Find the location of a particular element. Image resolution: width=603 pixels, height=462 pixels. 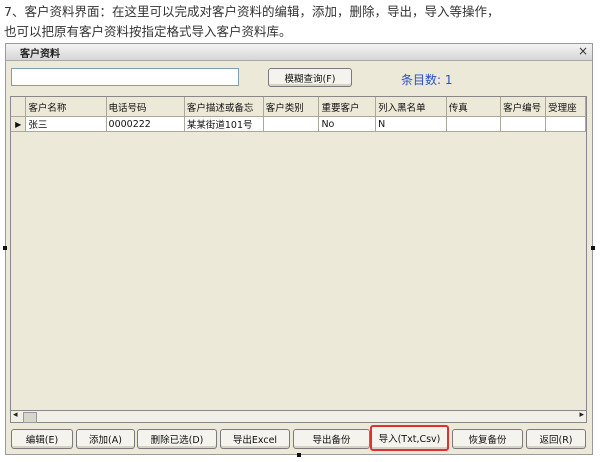

add-button: 添加(A) is located at coordinates (105, 439).